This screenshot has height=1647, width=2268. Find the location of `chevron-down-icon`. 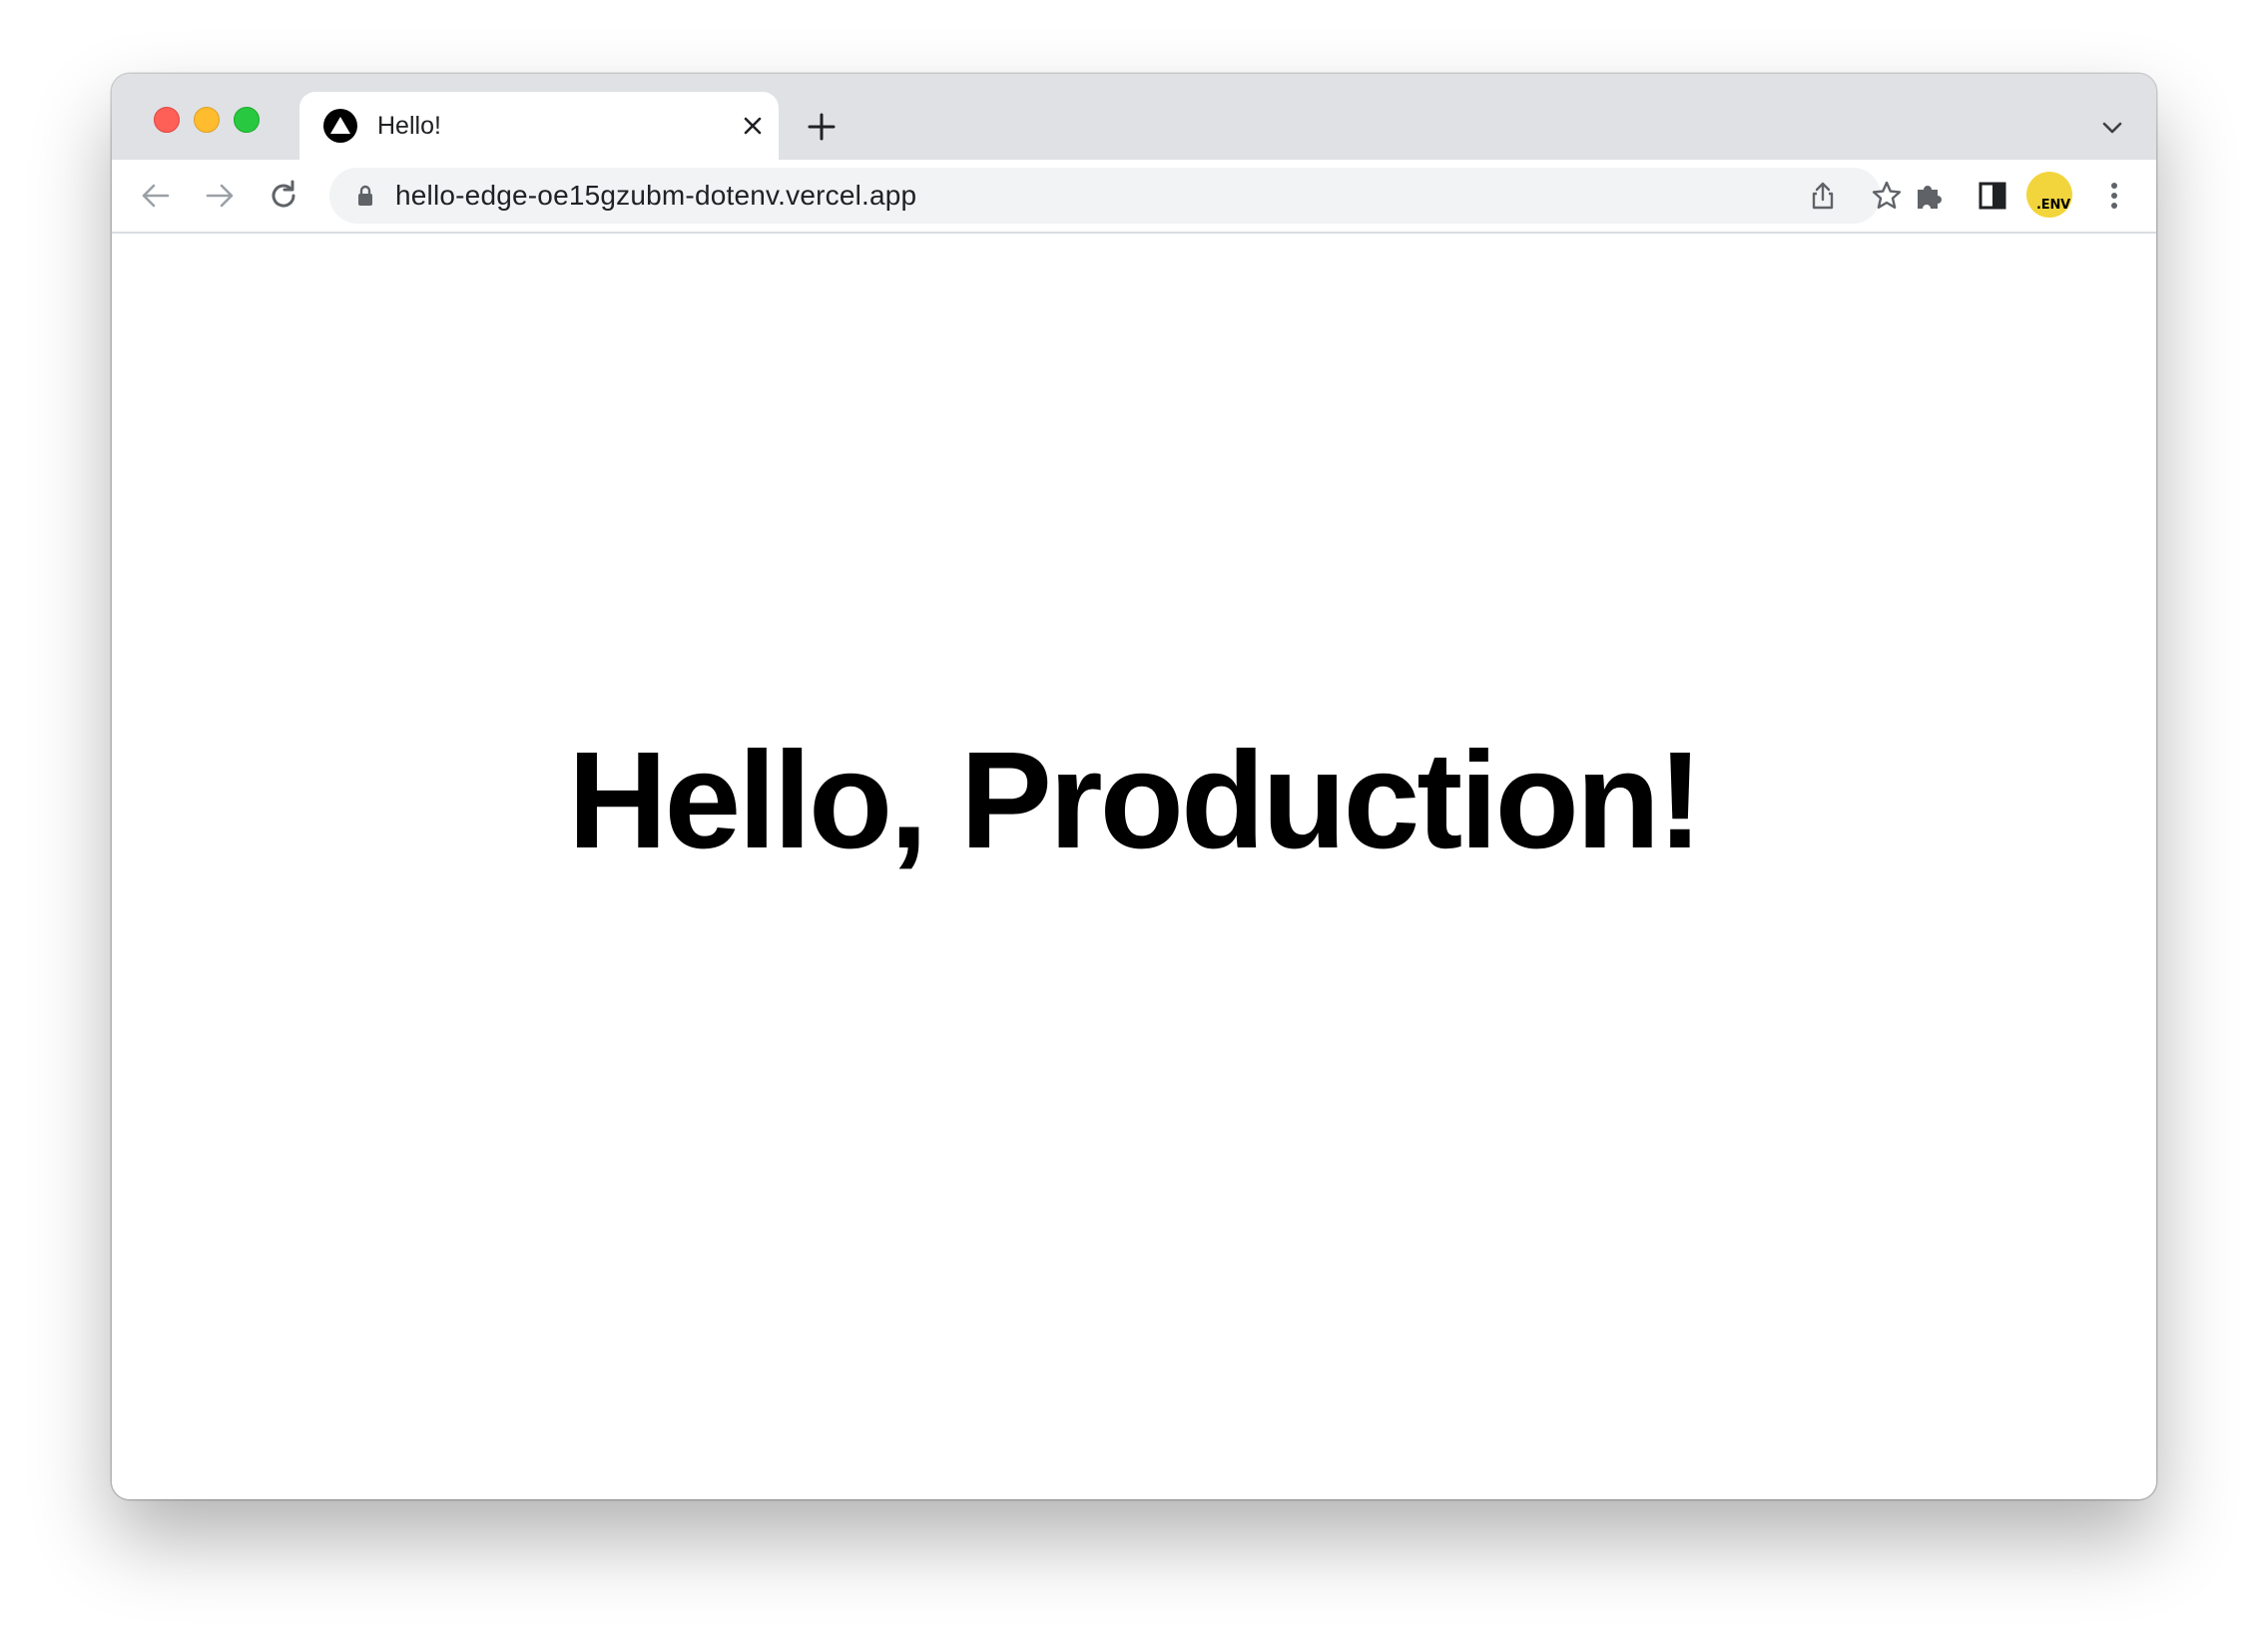

chevron-down-icon is located at coordinates (2112, 128).